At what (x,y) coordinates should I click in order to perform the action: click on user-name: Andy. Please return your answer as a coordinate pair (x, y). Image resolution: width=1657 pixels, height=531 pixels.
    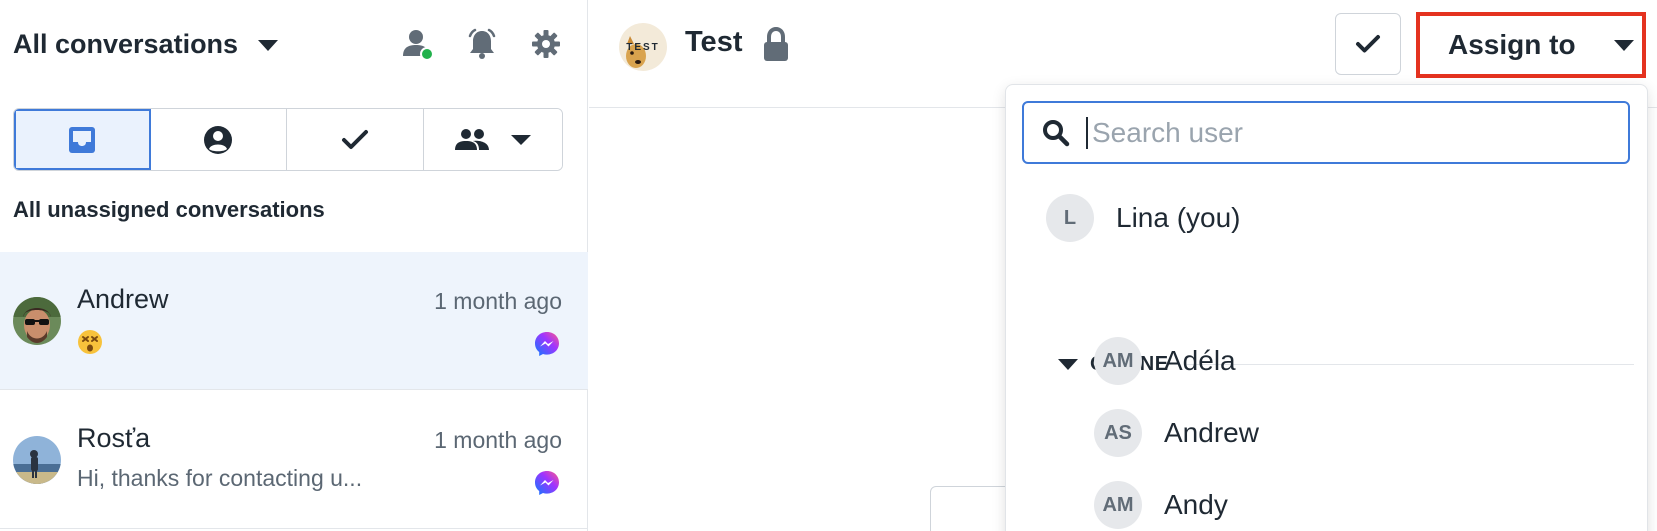
    Looking at the image, I should click on (1196, 504).